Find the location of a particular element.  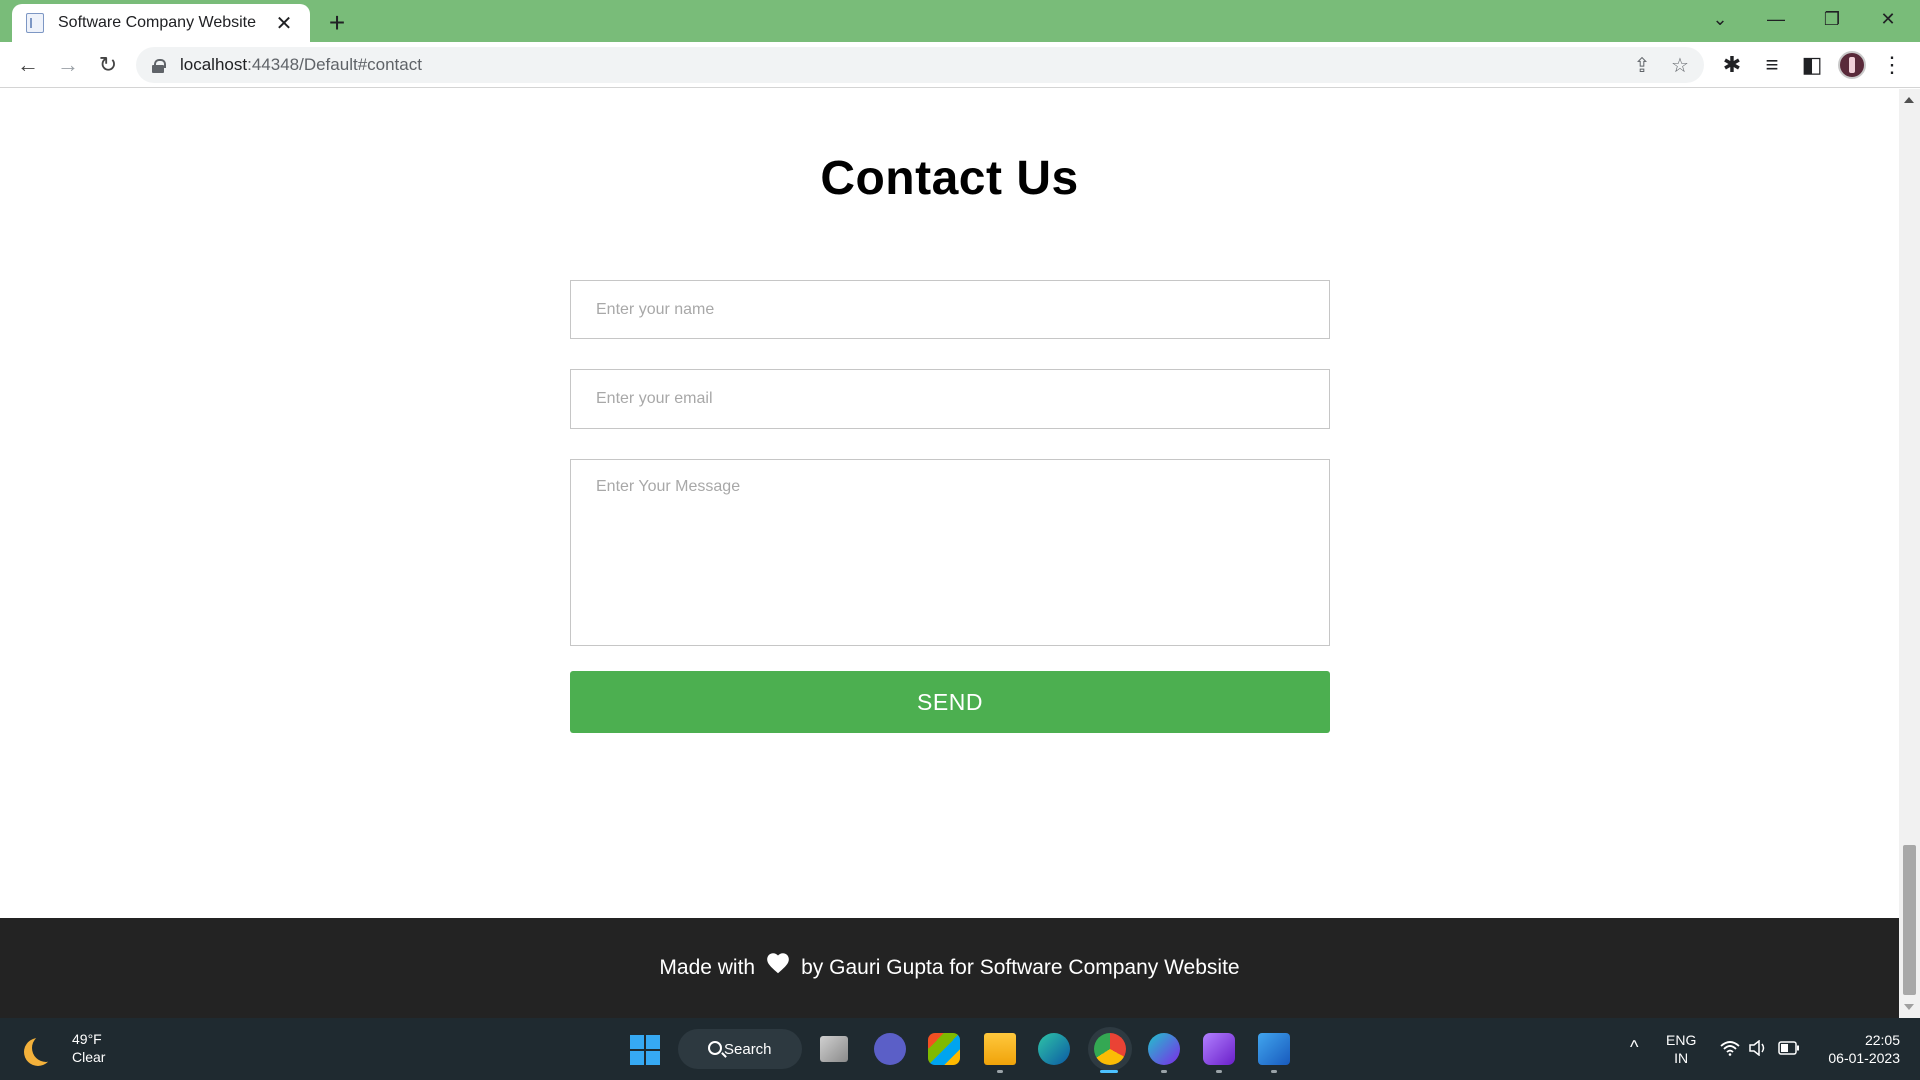

browser-menu-icon: ⋮ is located at coordinates (1892, 65).